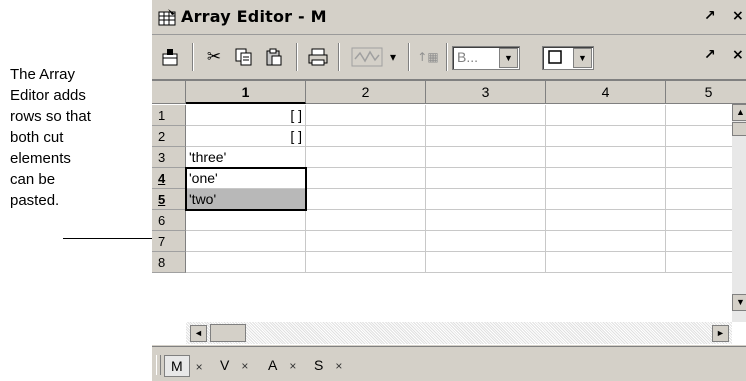 The image size is (746, 381). I want to click on row-header: 2, so click(169, 136).